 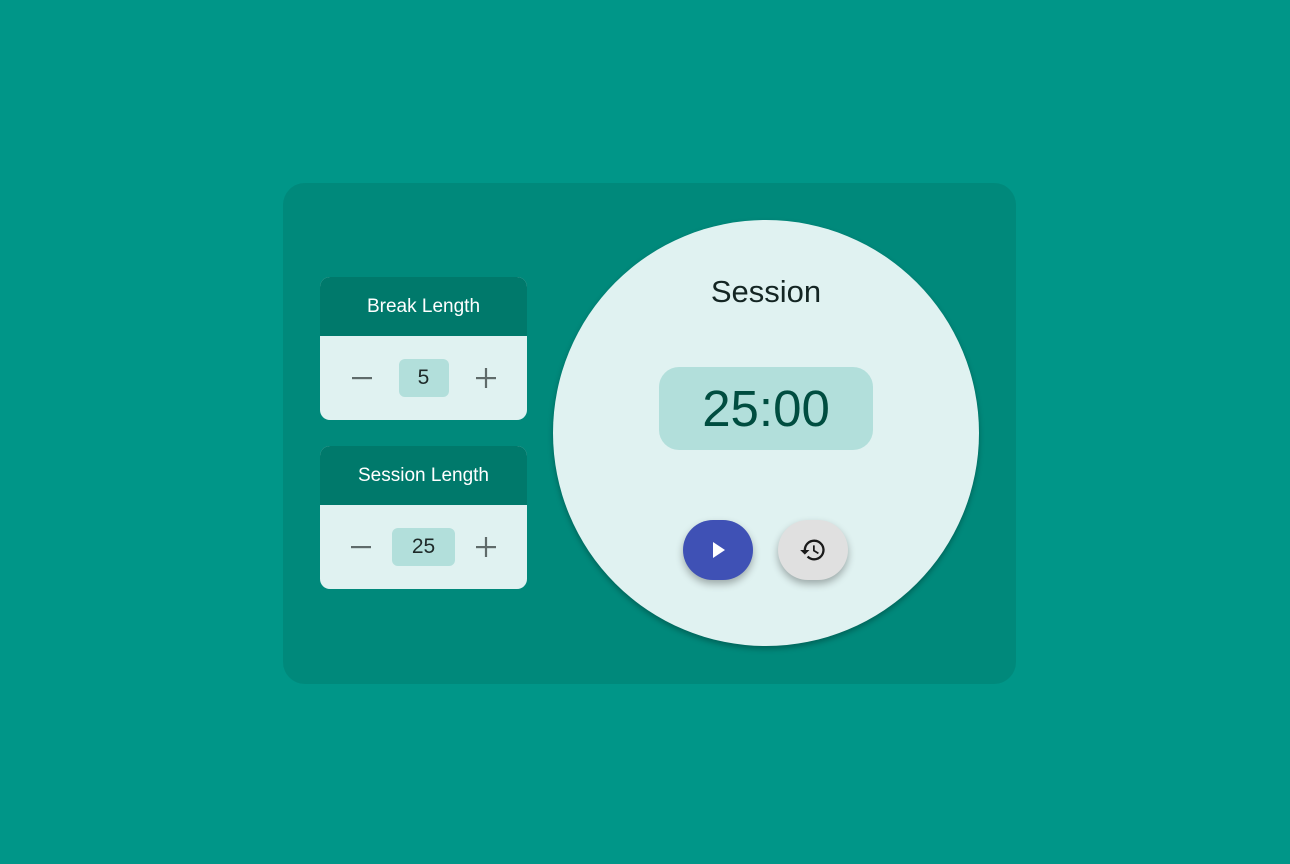 I want to click on session-length-control: Session Length 25, so click(x=423, y=517).